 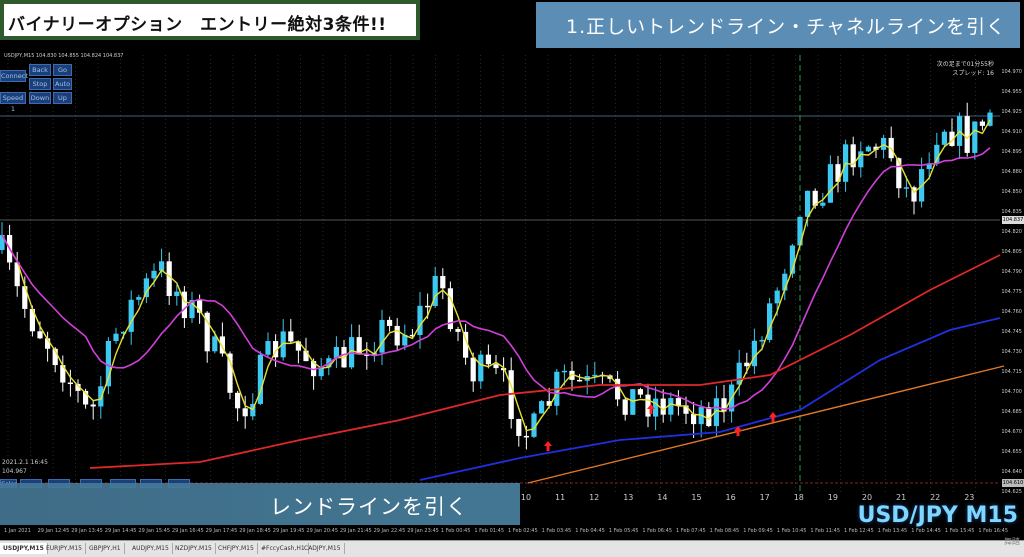 I want to click on chart-tab: CADJPY,M15, so click(x=323, y=548).